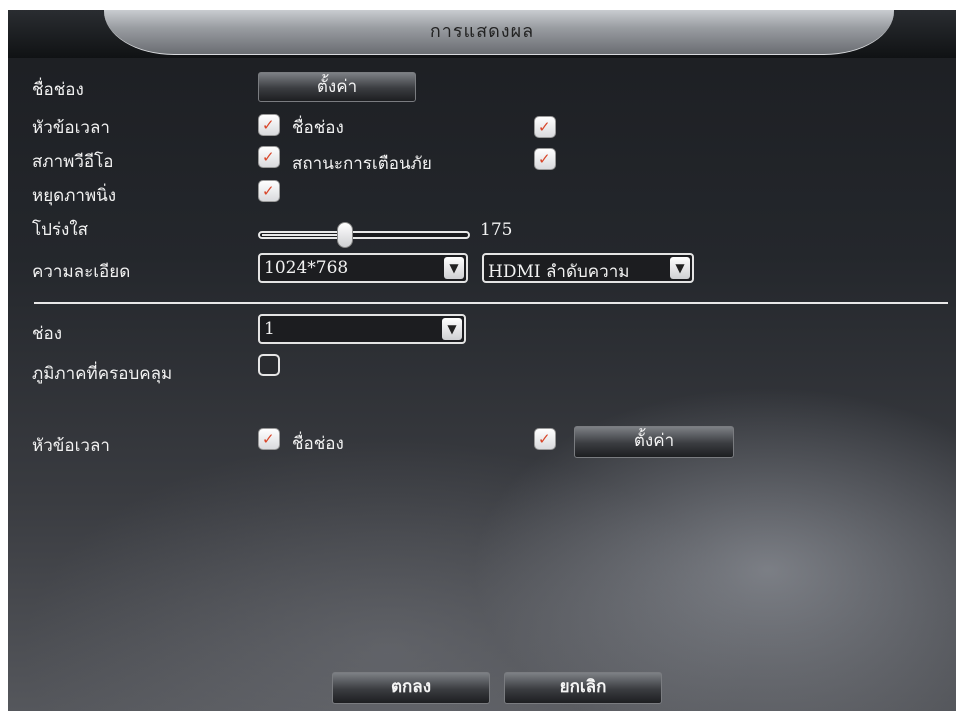 This screenshot has width=962, height=711. I want to click on transparency-value: 175, so click(496, 230).